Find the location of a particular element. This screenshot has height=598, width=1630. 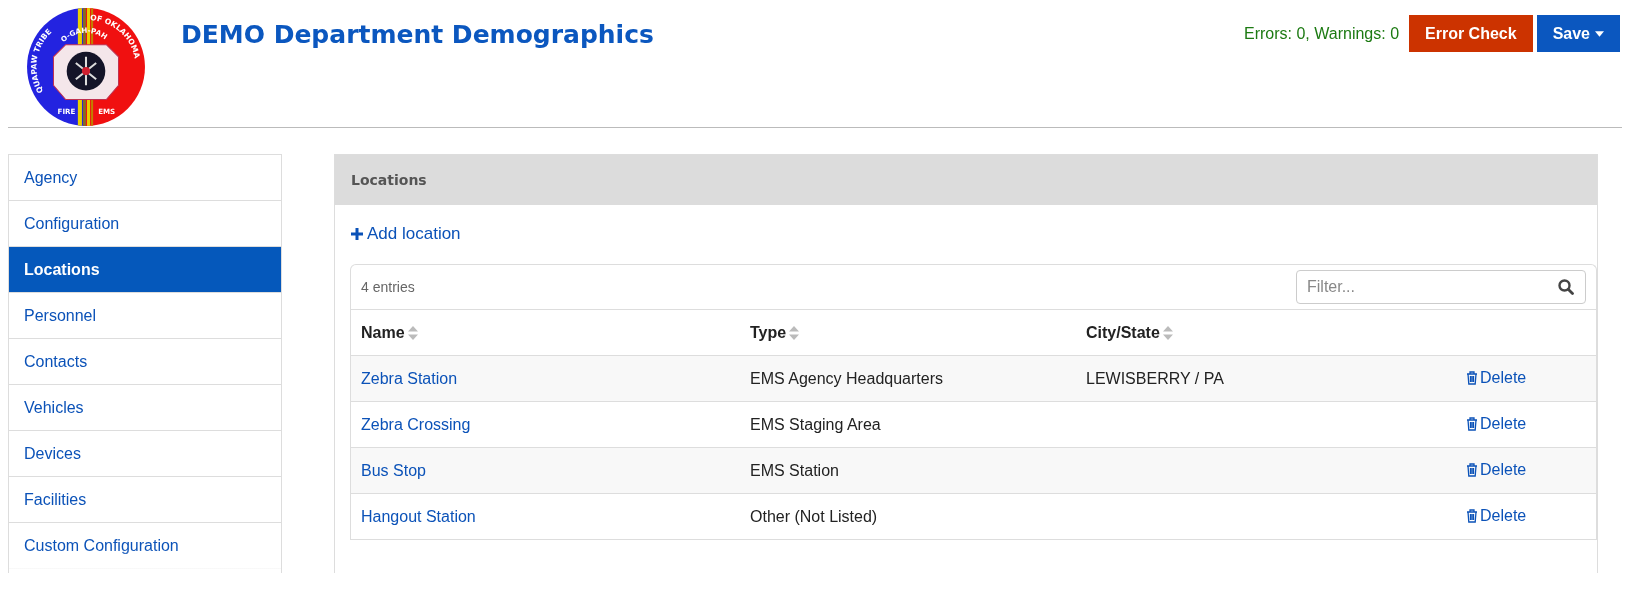

location-link: Bus Stop is located at coordinates (393, 470).